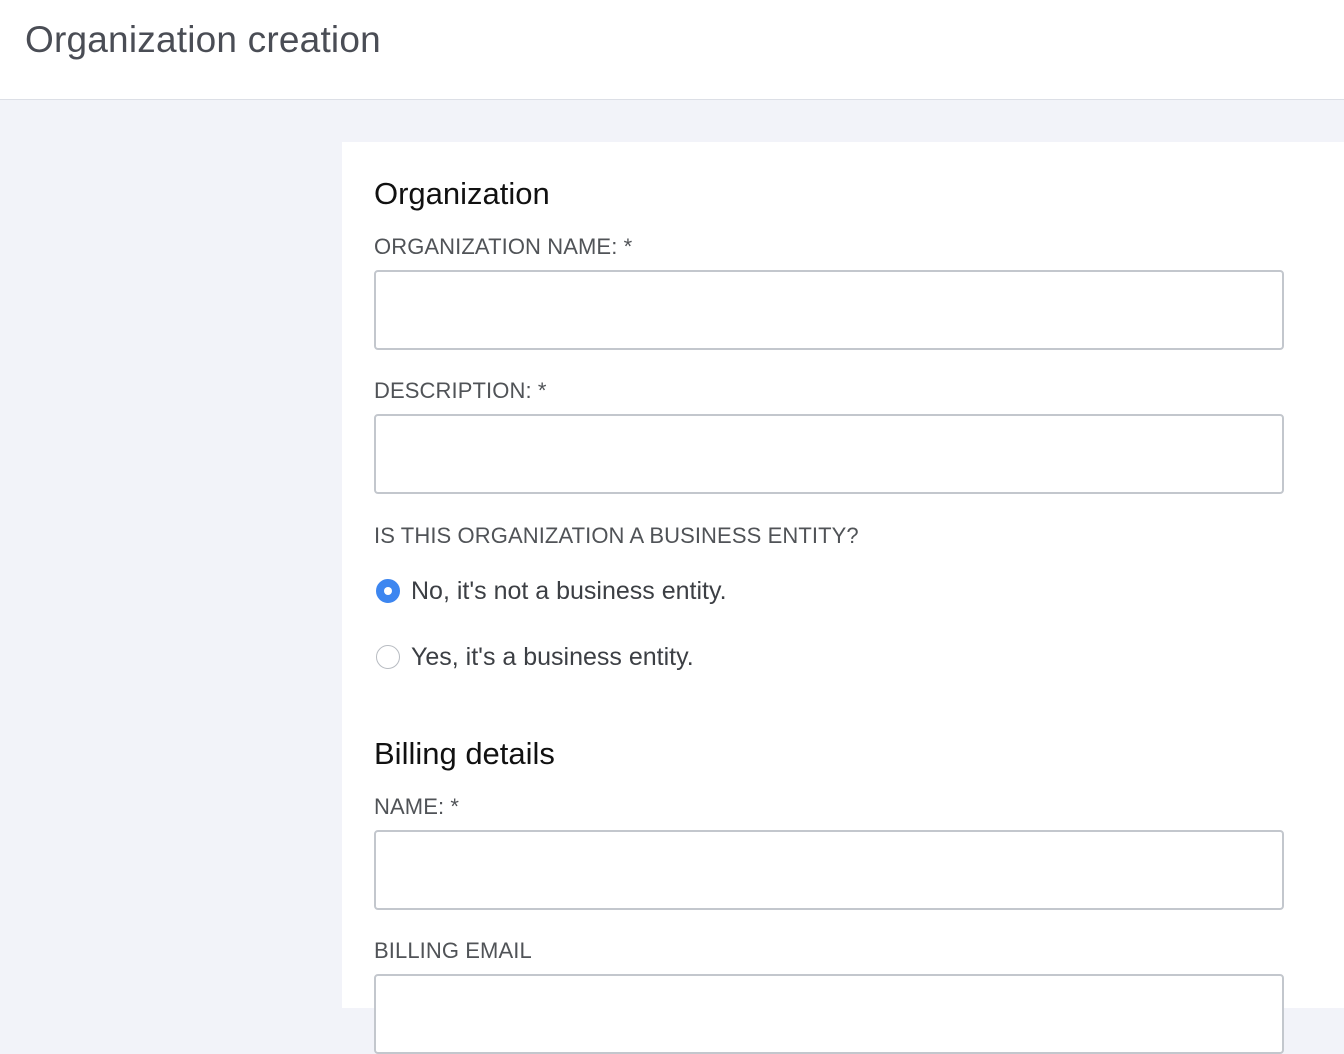 The height and width of the screenshot is (1054, 1344). I want to click on top-bar: Organization creation, so click(672, 50).